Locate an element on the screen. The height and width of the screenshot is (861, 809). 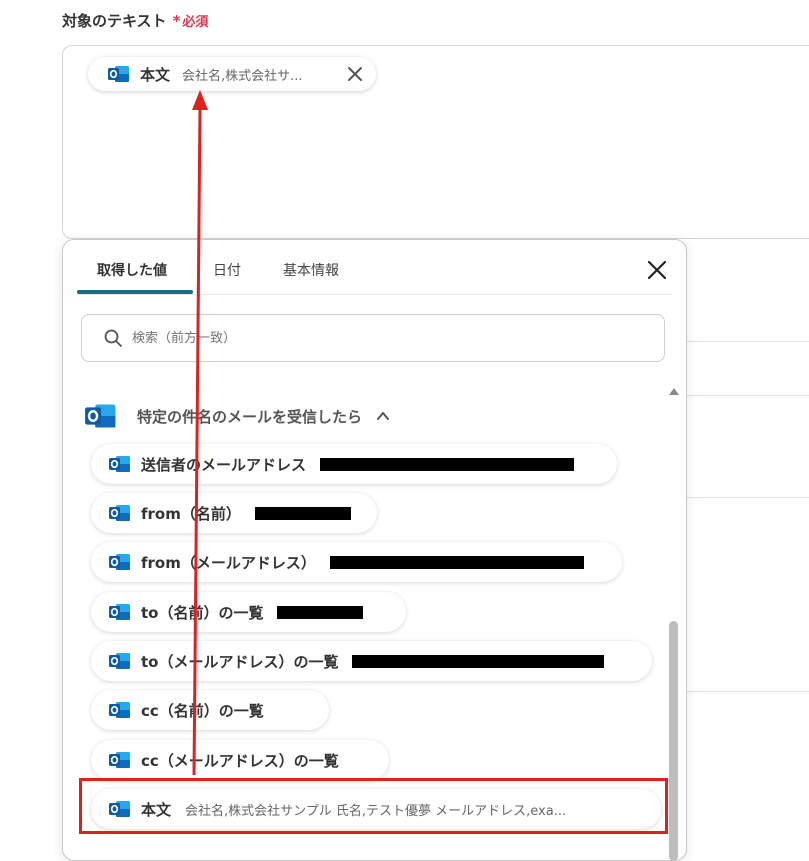
list-item: to（メールアドレス）の一覧 is located at coordinates (371, 661).